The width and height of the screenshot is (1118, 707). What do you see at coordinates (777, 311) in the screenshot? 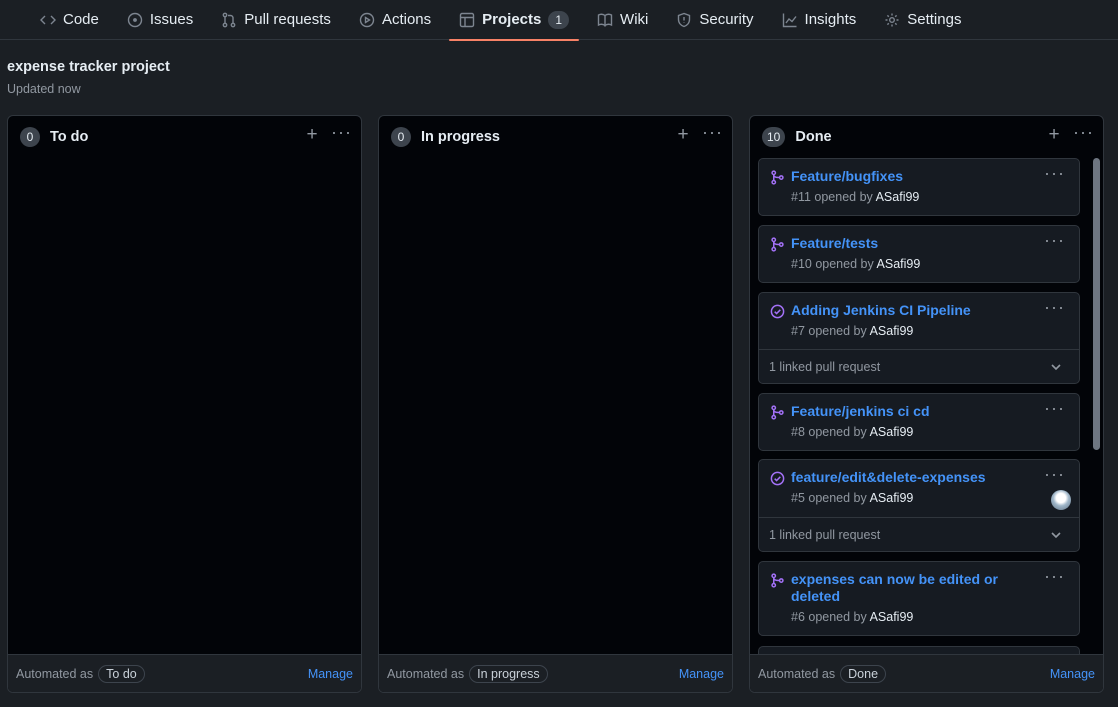
I see `issue-closed-icon` at bounding box center [777, 311].